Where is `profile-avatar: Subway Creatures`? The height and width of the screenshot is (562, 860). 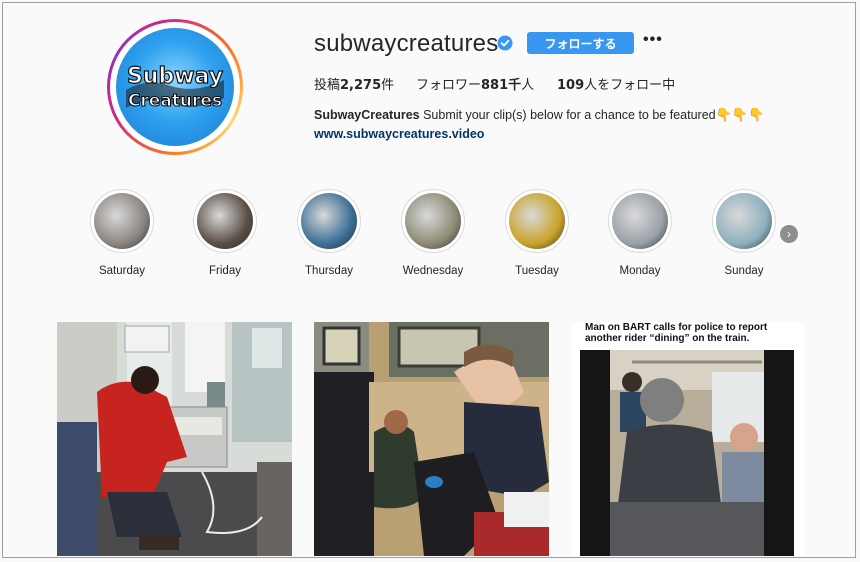
profile-avatar: Subway Creatures is located at coordinates (175, 87).